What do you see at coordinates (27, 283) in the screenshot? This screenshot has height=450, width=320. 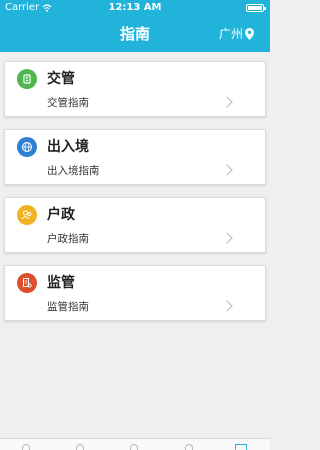 I see `supervision-icon` at bounding box center [27, 283].